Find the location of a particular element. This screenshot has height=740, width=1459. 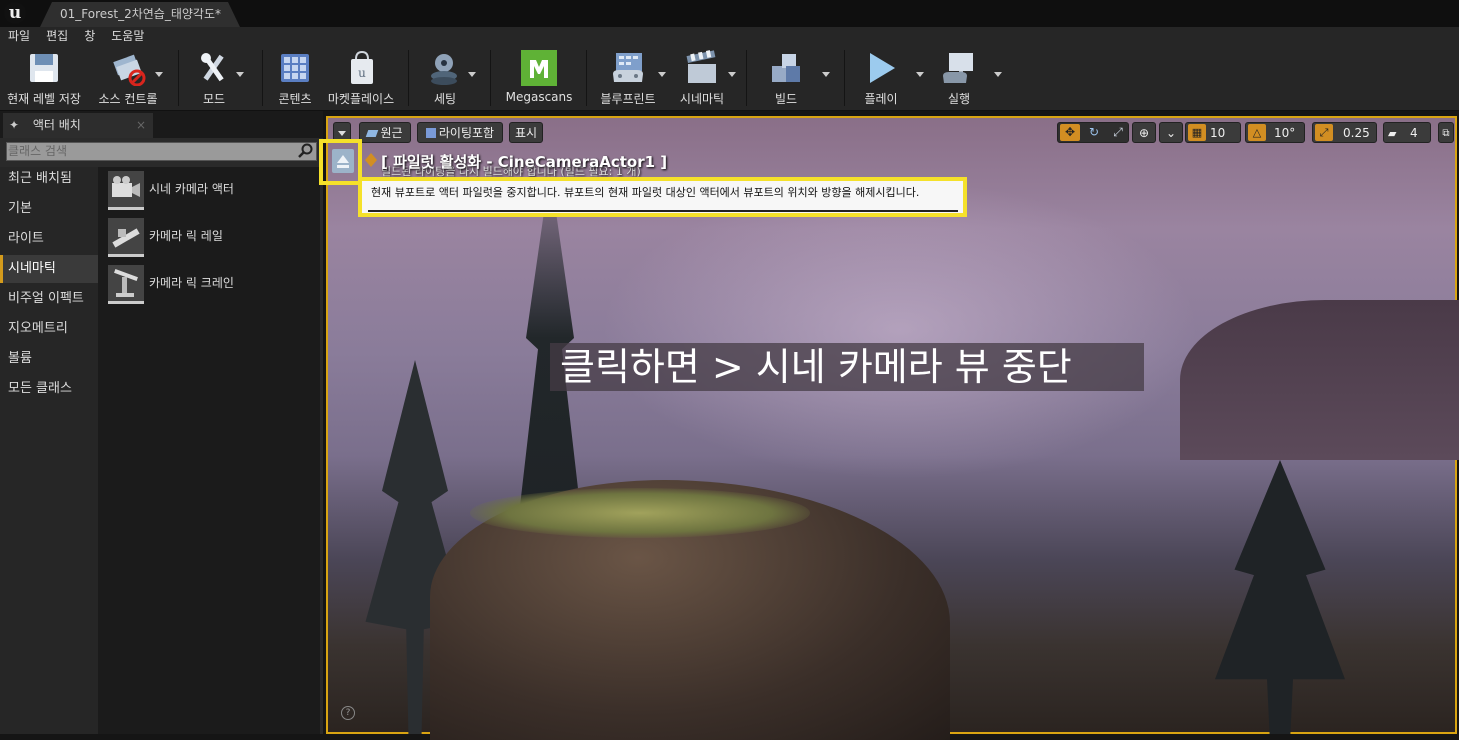

source-control-icon is located at coordinates (129, 70).